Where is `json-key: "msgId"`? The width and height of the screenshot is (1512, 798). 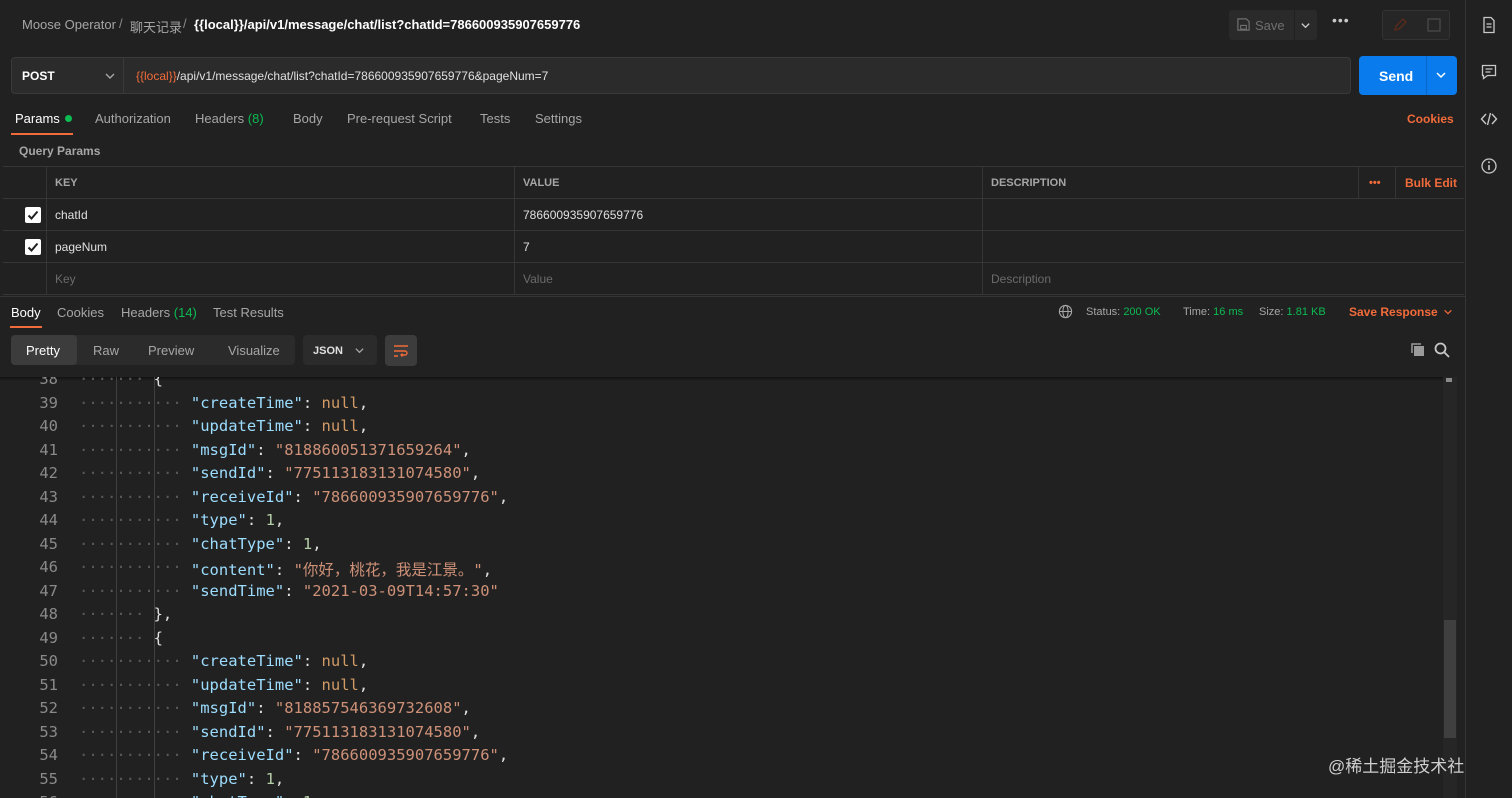 json-key: "msgId" is located at coordinates (223, 708).